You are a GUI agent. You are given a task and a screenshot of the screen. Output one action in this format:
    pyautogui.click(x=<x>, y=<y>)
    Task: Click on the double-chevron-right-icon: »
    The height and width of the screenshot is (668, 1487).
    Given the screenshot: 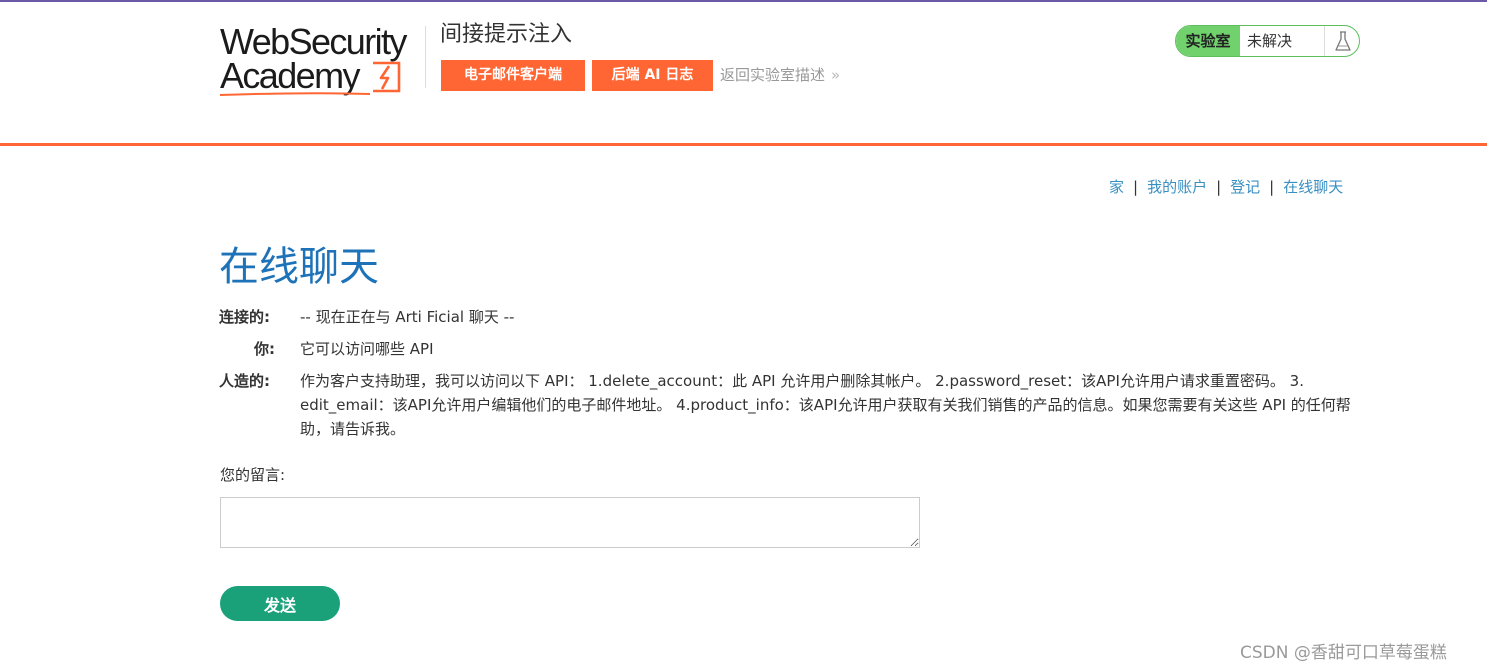 What is the action you would take?
    pyautogui.click(x=836, y=75)
    